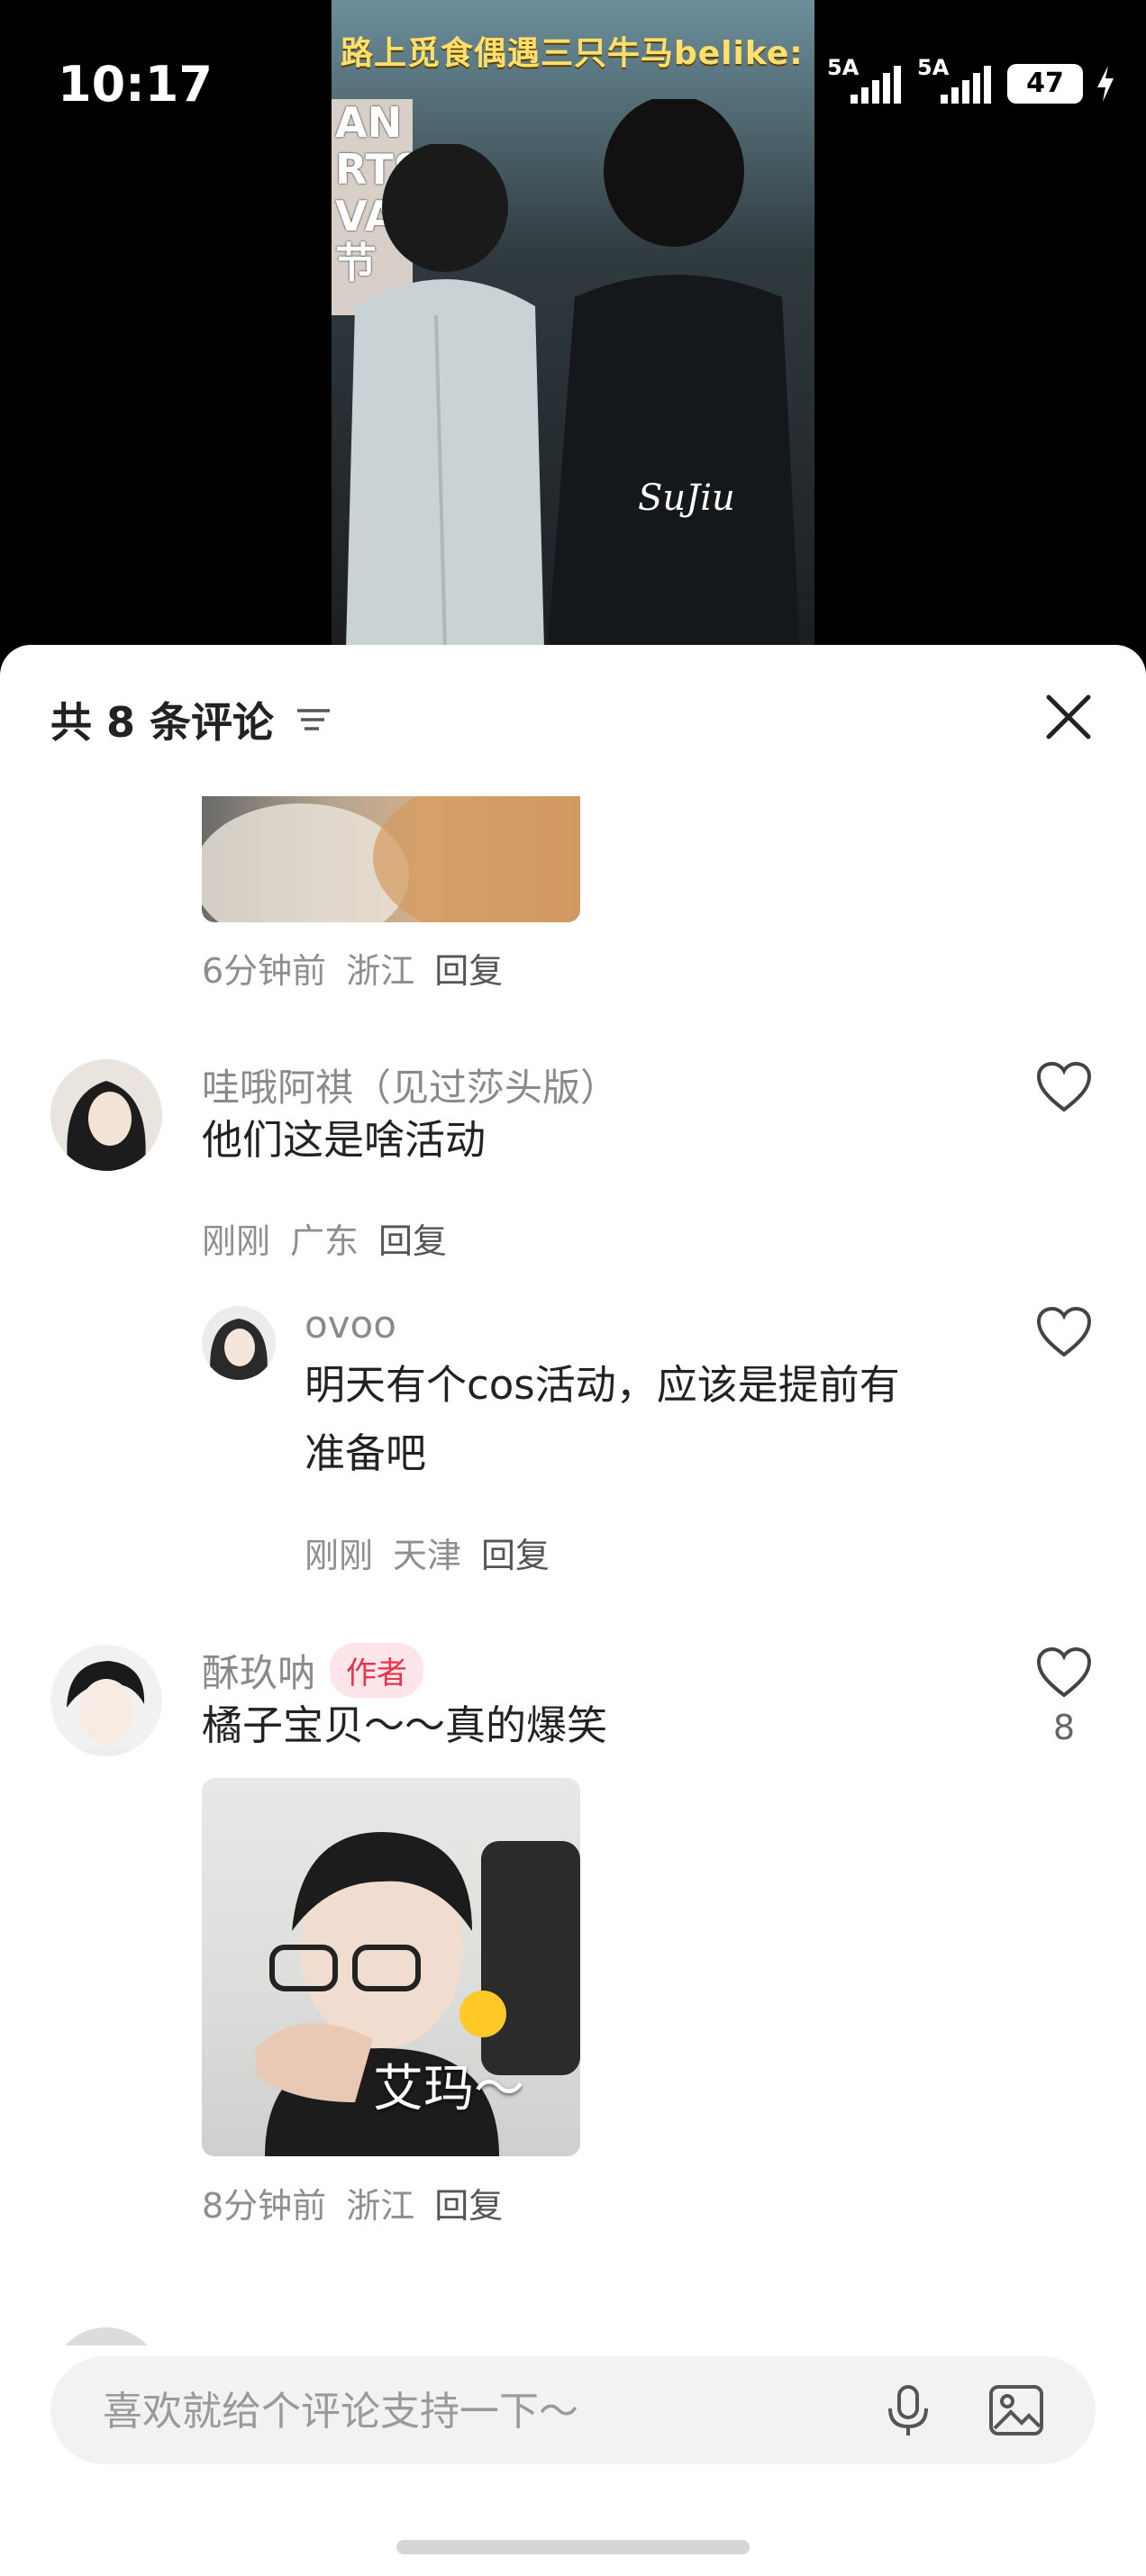 This screenshot has height=2576, width=1146. I want to click on reply-meta: 刚刚 天津 回复, so click(427, 1552).